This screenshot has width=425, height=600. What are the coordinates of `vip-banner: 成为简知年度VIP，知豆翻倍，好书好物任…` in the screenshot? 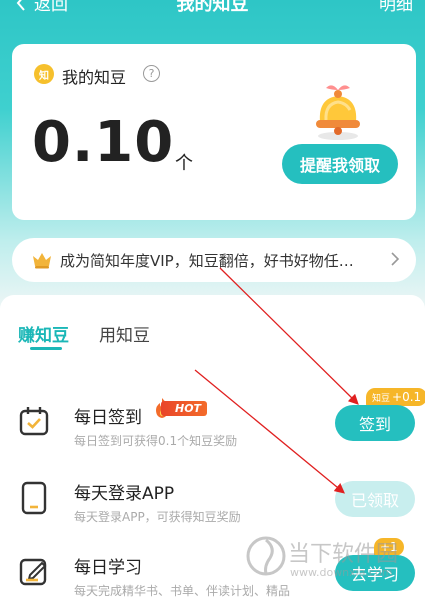 It's located at (214, 260).